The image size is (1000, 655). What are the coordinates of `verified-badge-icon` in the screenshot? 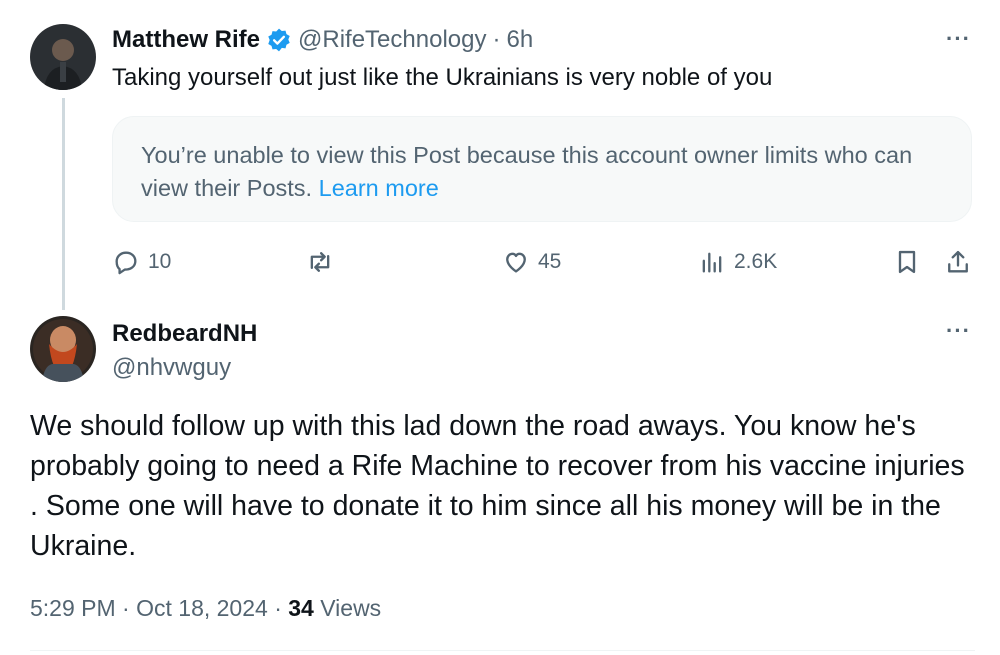 It's located at (279, 40).